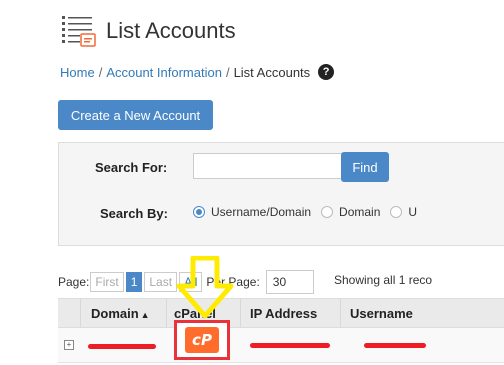  I want to click on radio-label: Domain, so click(360, 212).